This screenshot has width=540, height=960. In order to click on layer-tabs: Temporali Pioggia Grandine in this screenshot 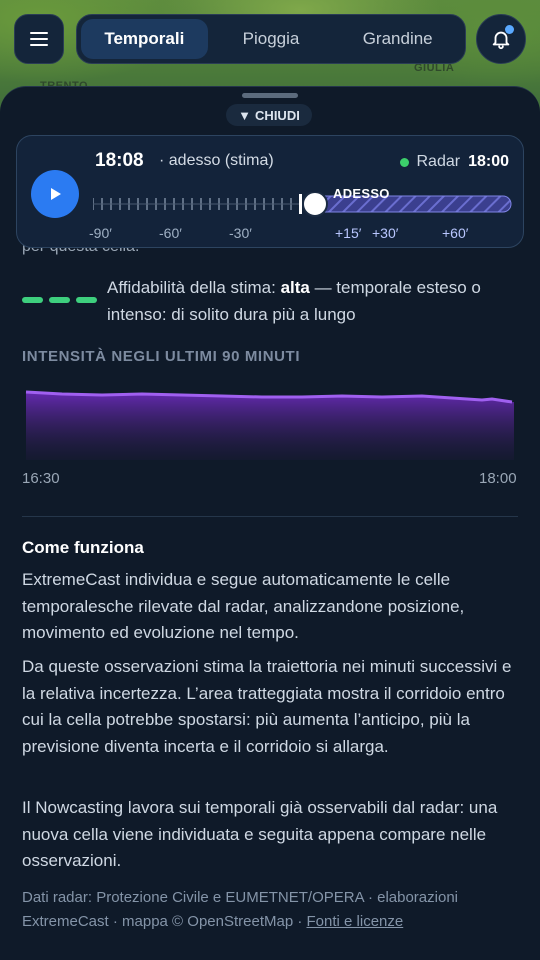, I will do `click(271, 39)`.